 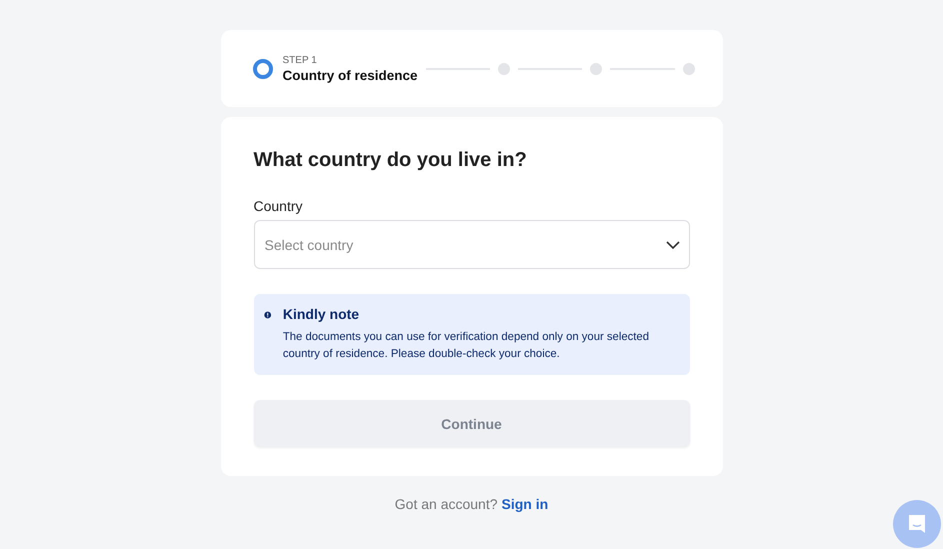 I want to click on chat-icon, so click(x=917, y=524).